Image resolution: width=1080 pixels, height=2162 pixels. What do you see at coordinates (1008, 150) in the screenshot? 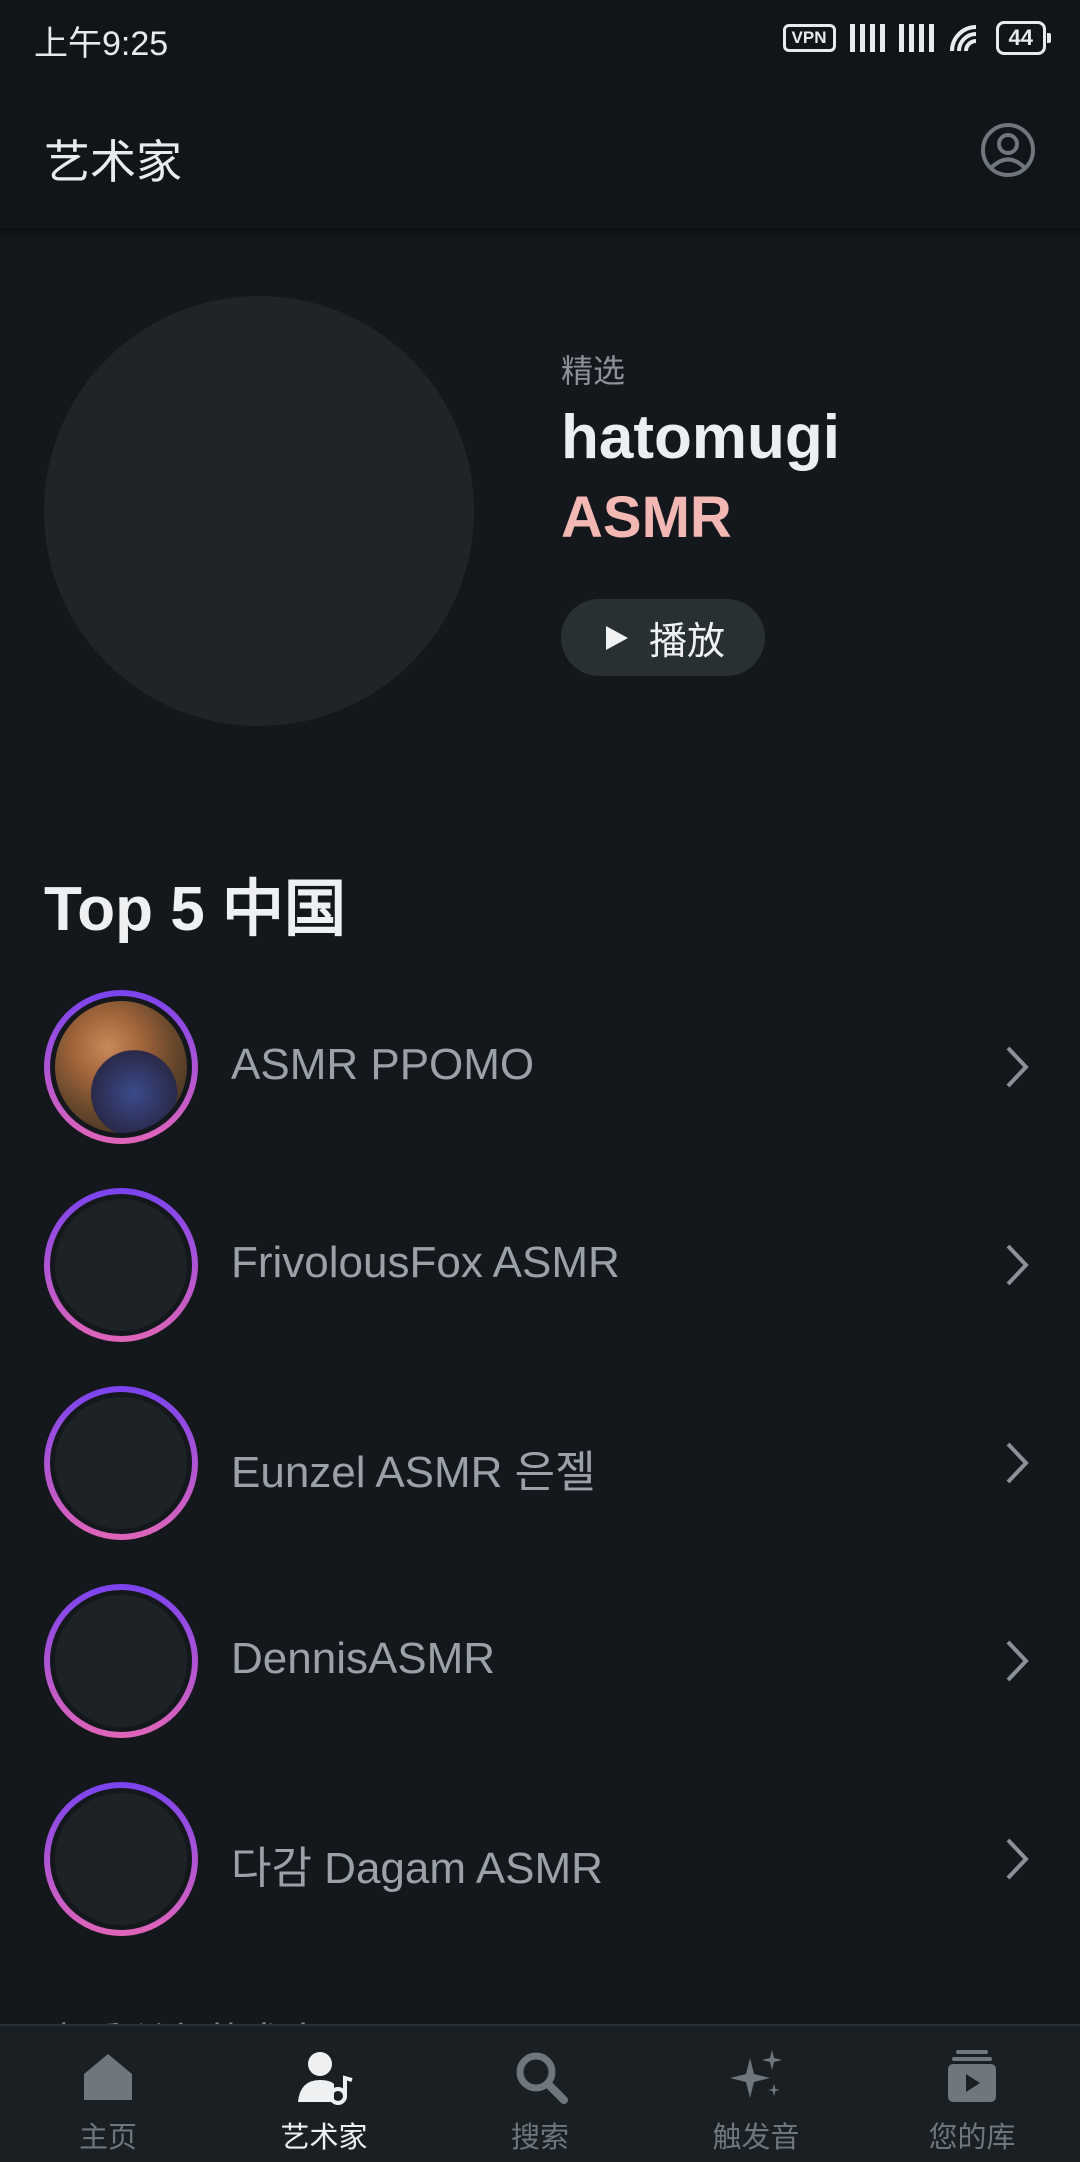
I see `account-icon` at bounding box center [1008, 150].